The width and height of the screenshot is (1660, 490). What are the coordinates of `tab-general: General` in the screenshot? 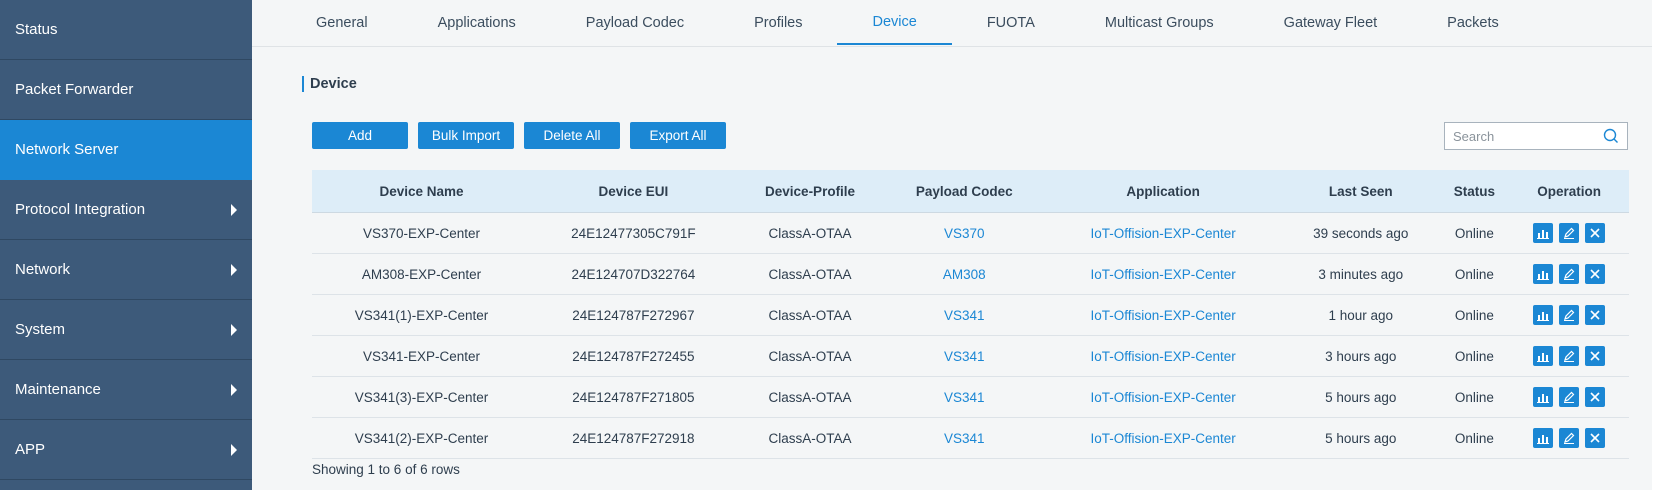 It's located at (359, 22).